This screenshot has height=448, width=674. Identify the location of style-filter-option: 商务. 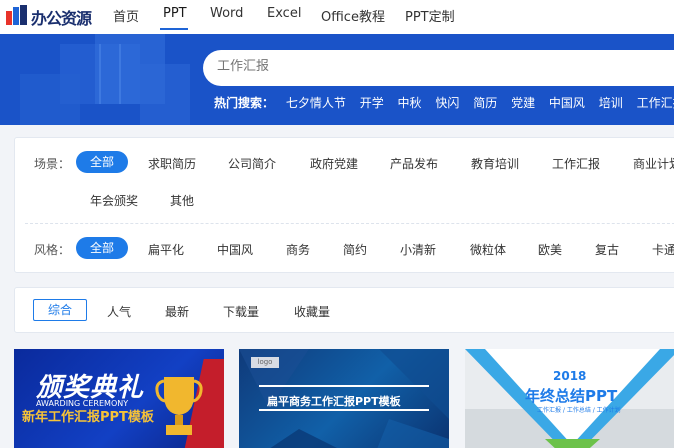
(298, 249).